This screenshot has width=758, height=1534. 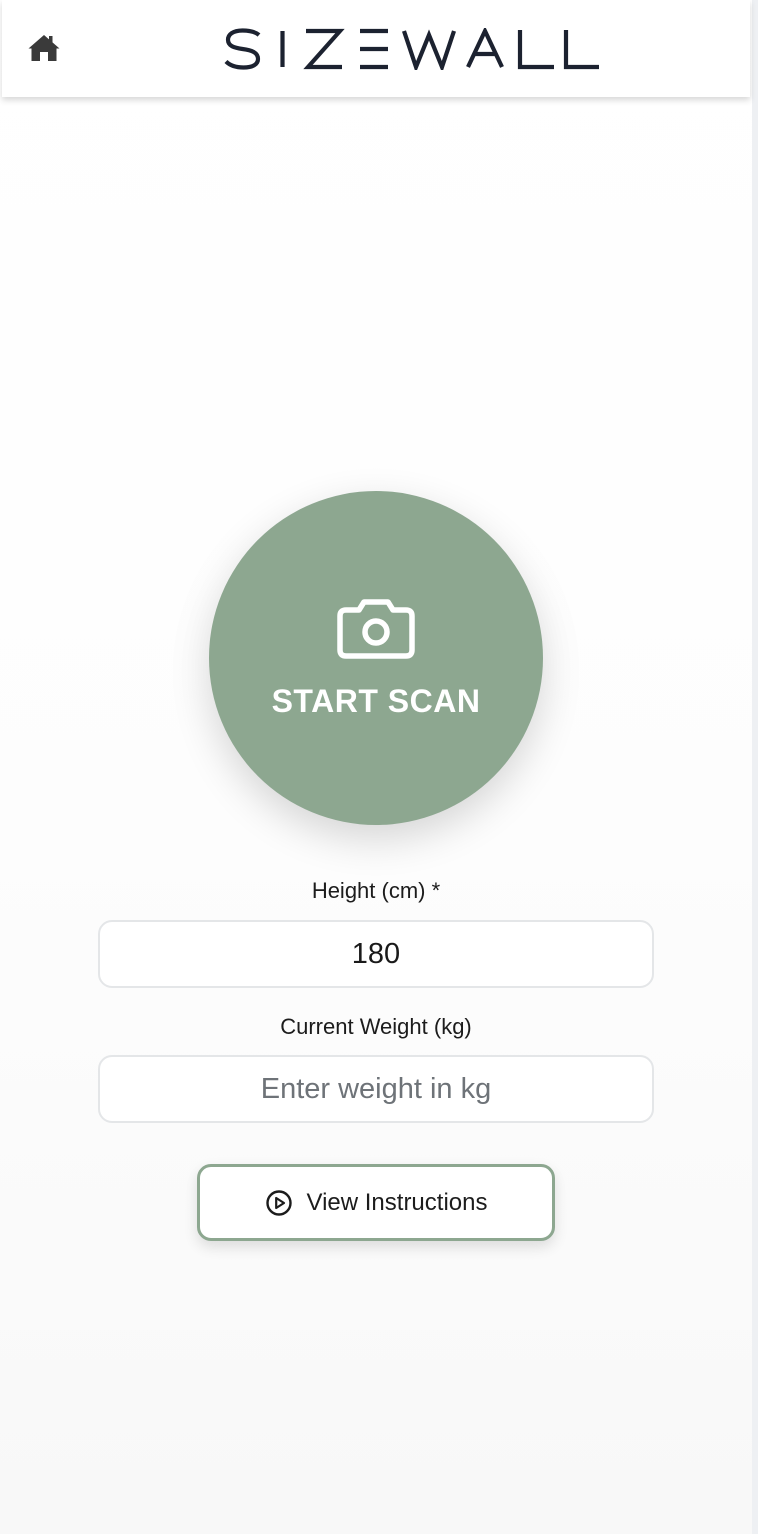 What do you see at coordinates (376, 701) in the screenshot?
I see `start-scan-label: START SCAN` at bounding box center [376, 701].